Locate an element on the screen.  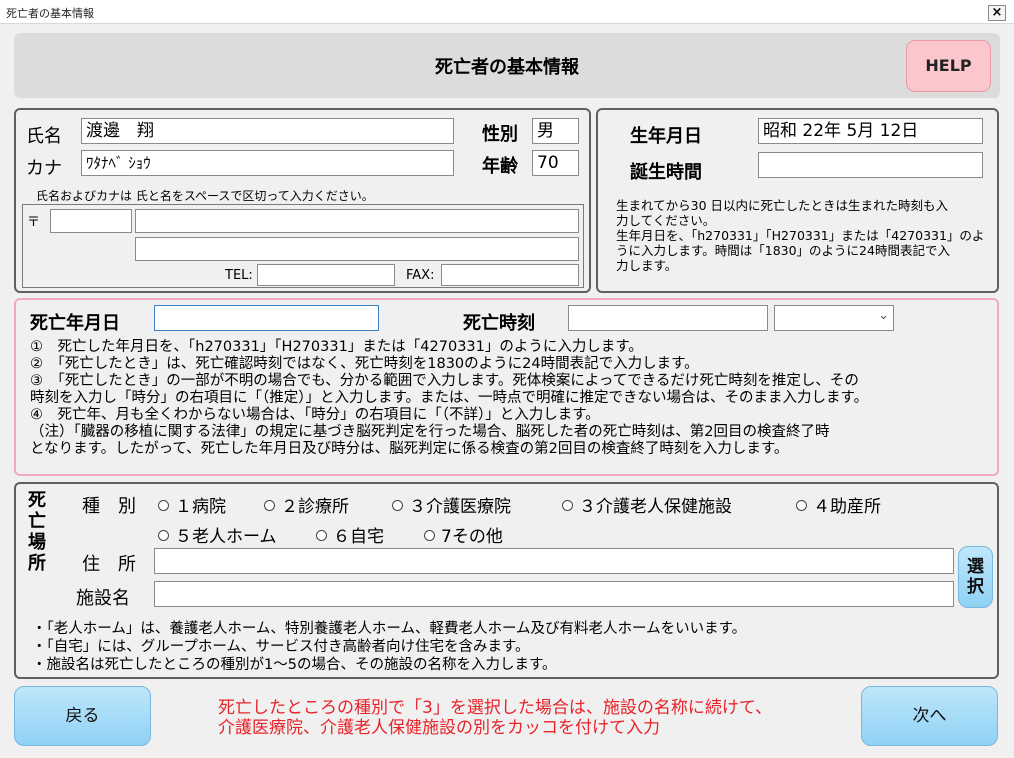
next-button: 次へ is located at coordinates (929, 716).